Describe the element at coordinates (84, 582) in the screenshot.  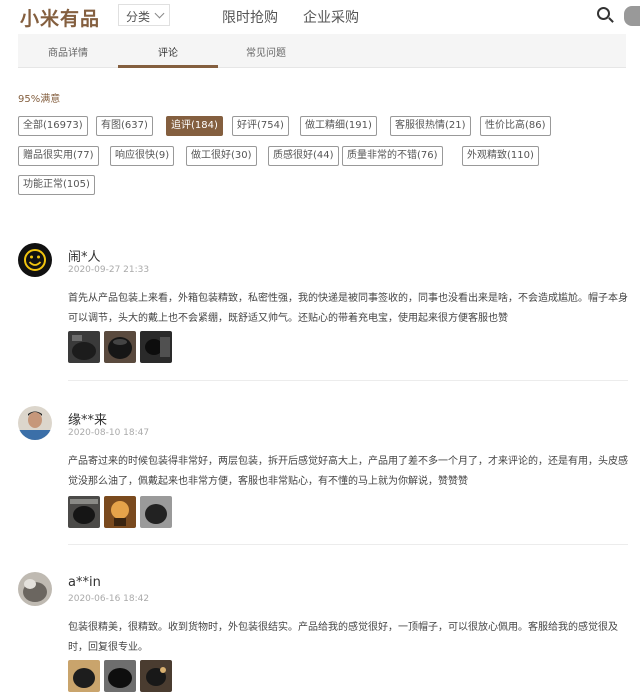
I see `reviewer-name: a**in` at that location.